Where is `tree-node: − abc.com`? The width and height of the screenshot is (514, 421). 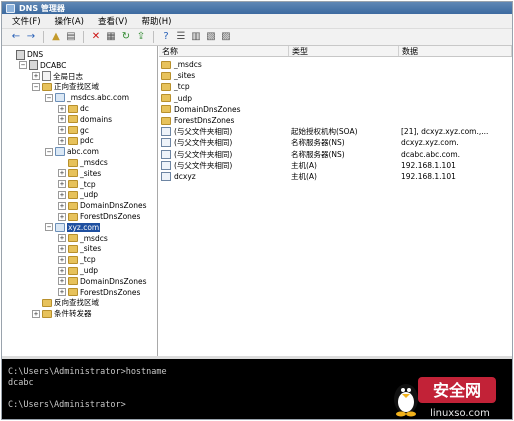 tree-node: − abc.com is located at coordinates (72, 151).